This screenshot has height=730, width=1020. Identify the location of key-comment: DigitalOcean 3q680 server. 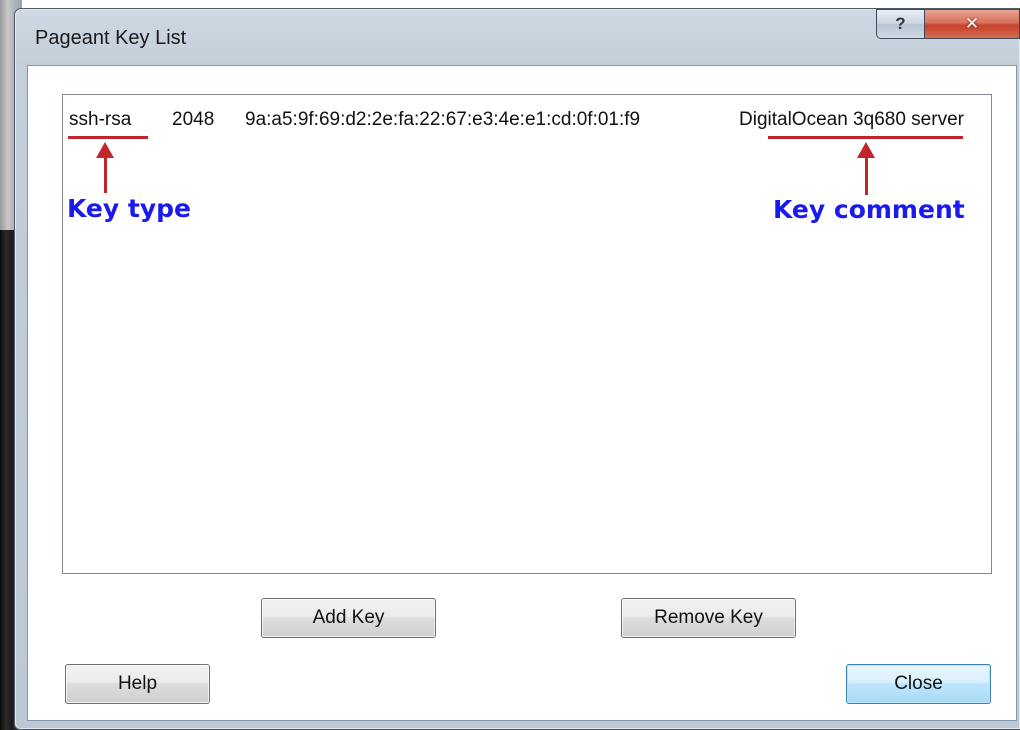
(851, 119).